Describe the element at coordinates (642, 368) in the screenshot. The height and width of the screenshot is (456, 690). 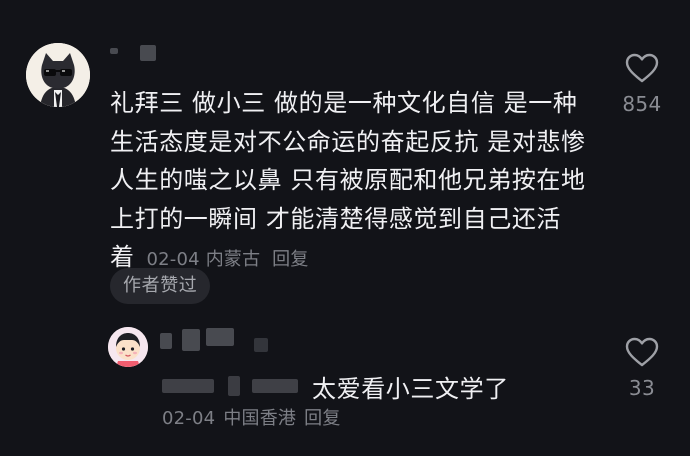
I see `reply-like-button: 33` at that location.